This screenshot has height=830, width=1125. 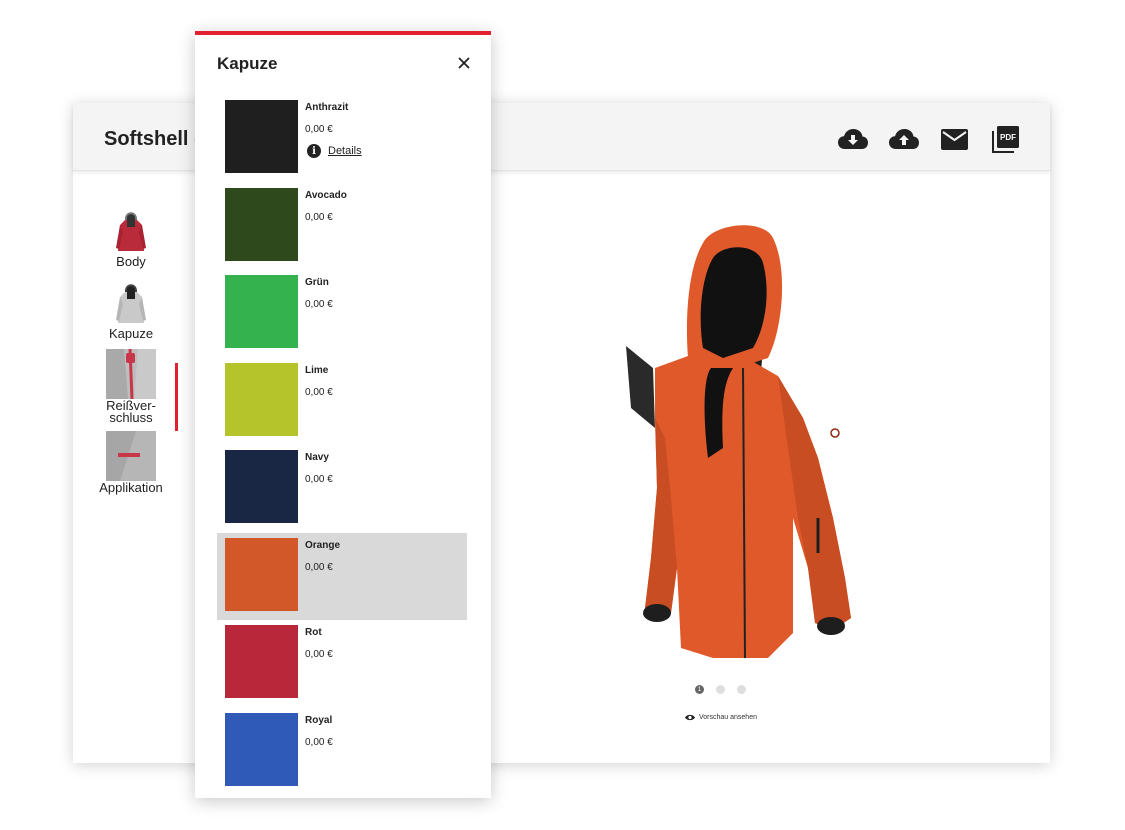 What do you see at coordinates (903, 139) in the screenshot?
I see `cloud-upload-icon` at bounding box center [903, 139].